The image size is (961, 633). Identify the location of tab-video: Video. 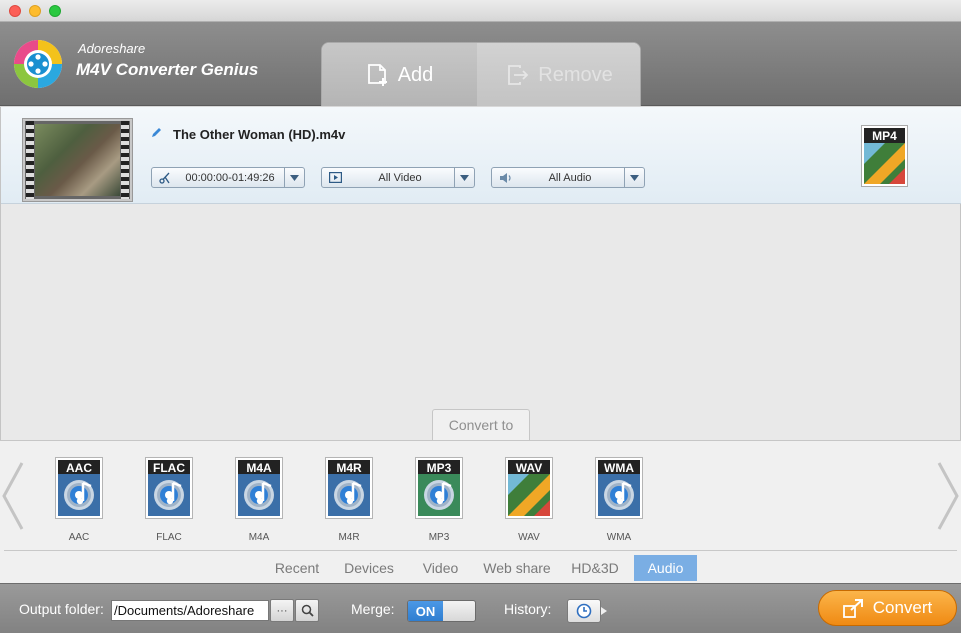
(440, 568).